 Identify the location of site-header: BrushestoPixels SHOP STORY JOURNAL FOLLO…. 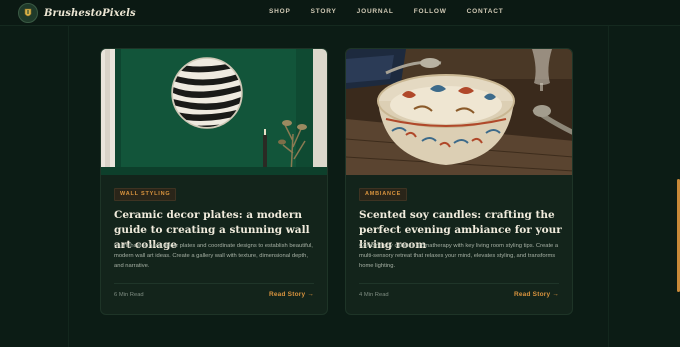
(340, 13).